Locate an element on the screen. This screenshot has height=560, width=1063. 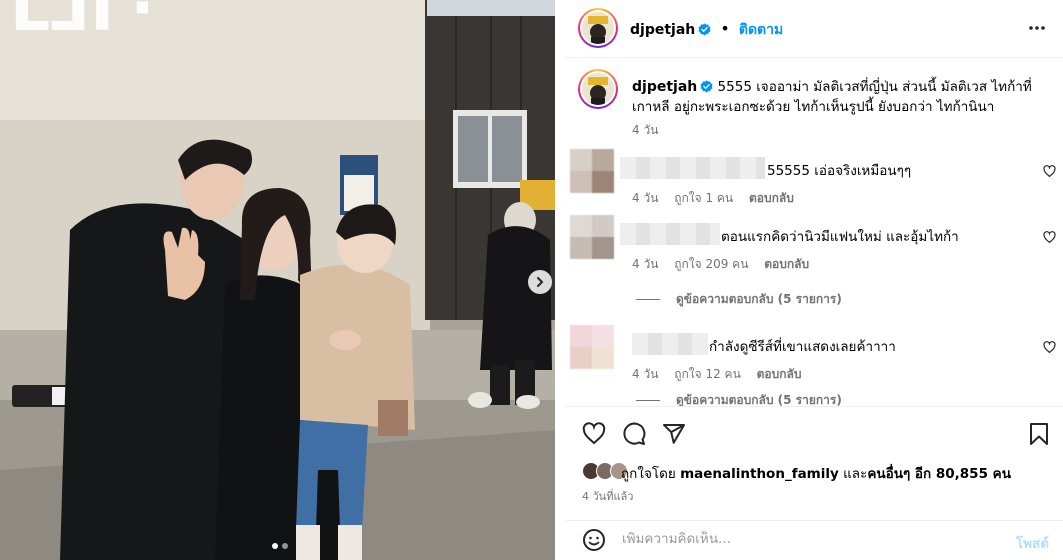
svg-text: ᒪᒧᒥ· is located at coordinates (82, 23).